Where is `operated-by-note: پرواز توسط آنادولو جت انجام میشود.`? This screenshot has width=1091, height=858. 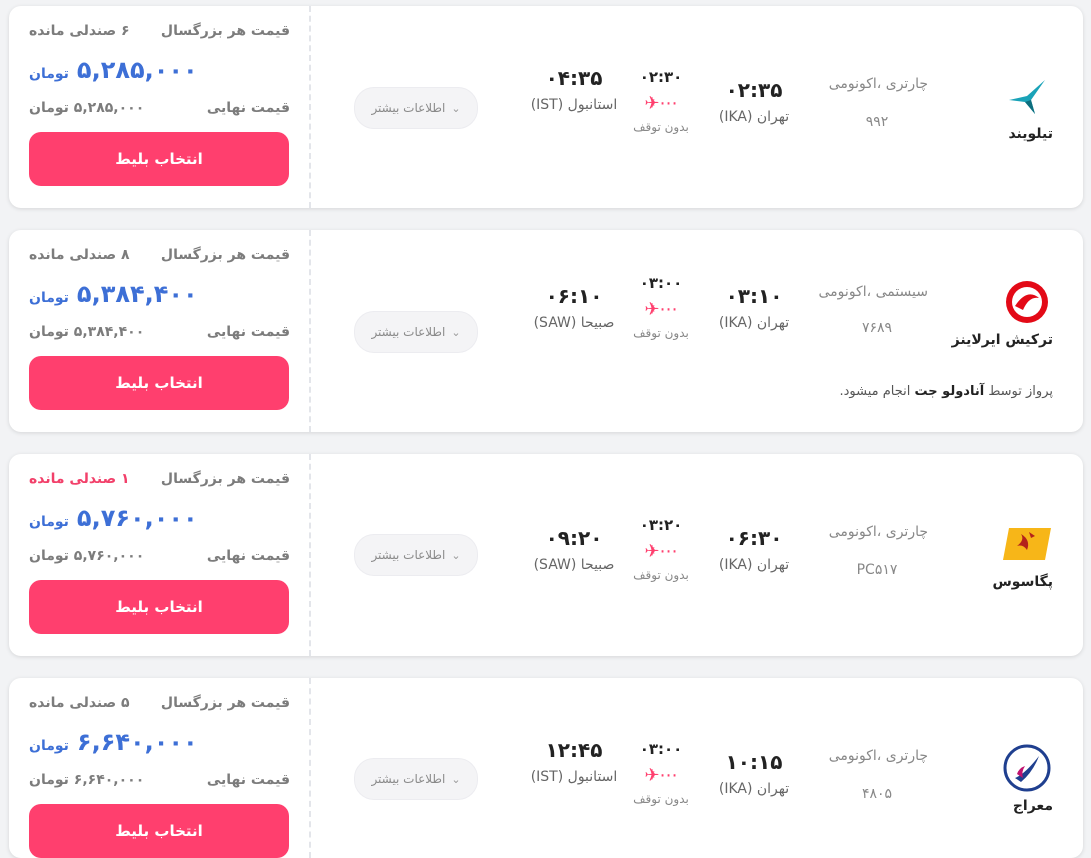
operated-by-note: پرواز توسط آنادولو جت انجام میشود. is located at coordinates (946, 391).